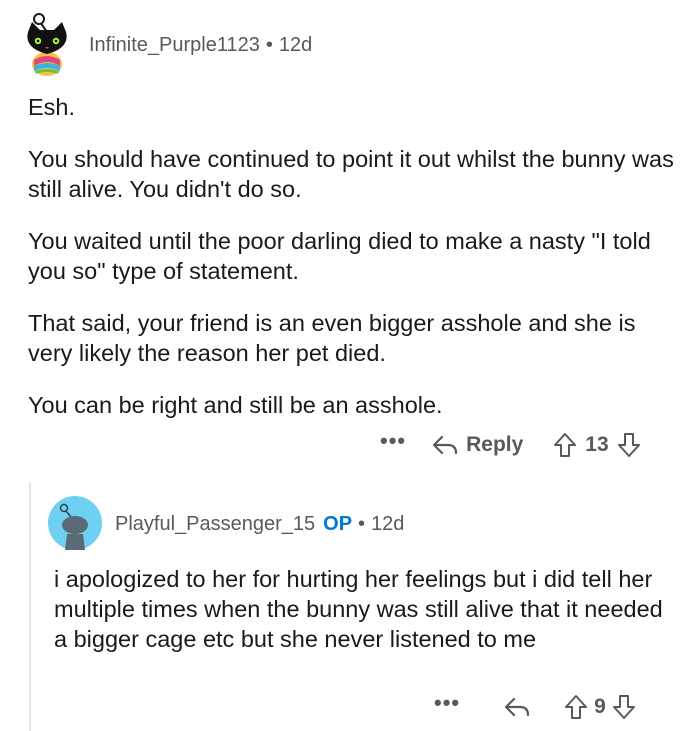 This screenshot has height=731, width=700. I want to click on username: Playful_Passenger_15, so click(215, 524).